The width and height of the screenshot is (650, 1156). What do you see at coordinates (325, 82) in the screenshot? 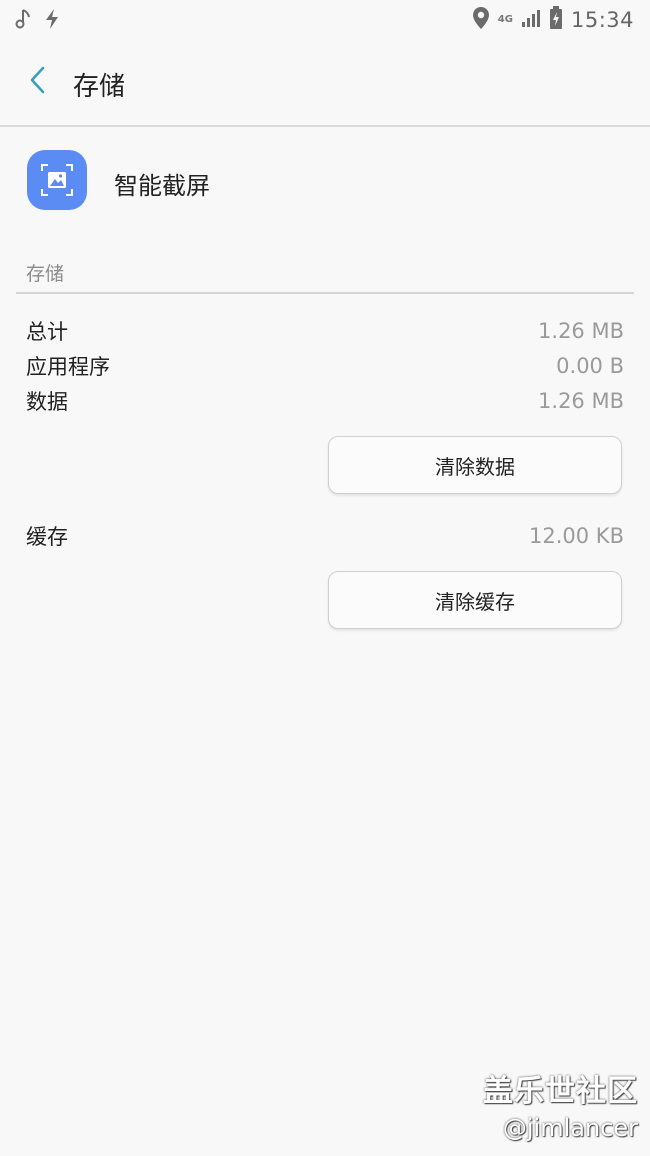
I see `app-bar: 存储` at bounding box center [325, 82].